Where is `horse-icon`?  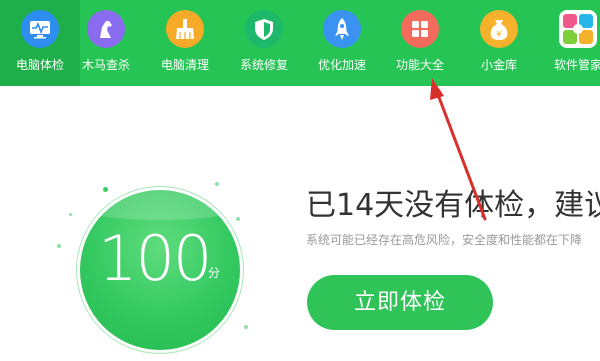
horse-icon is located at coordinates (106, 29).